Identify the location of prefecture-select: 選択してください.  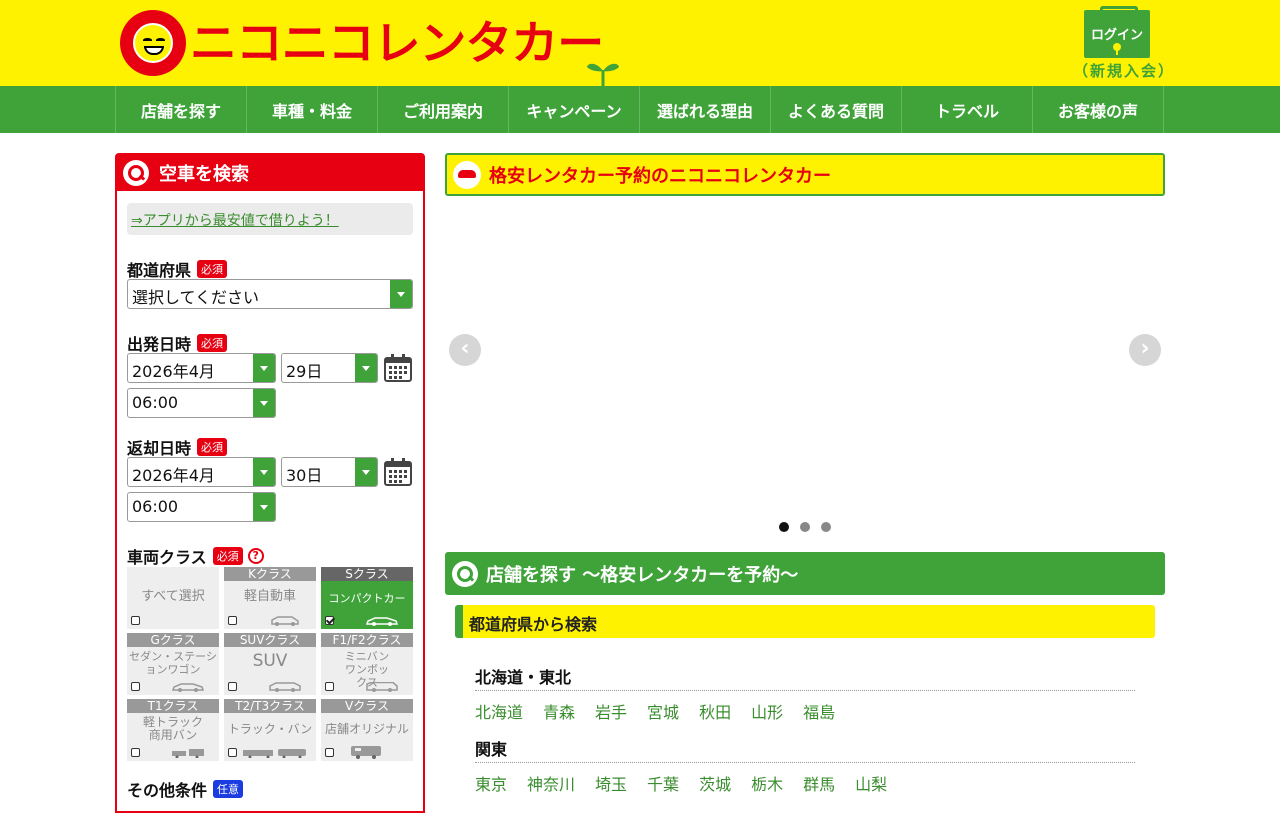
(270, 294).